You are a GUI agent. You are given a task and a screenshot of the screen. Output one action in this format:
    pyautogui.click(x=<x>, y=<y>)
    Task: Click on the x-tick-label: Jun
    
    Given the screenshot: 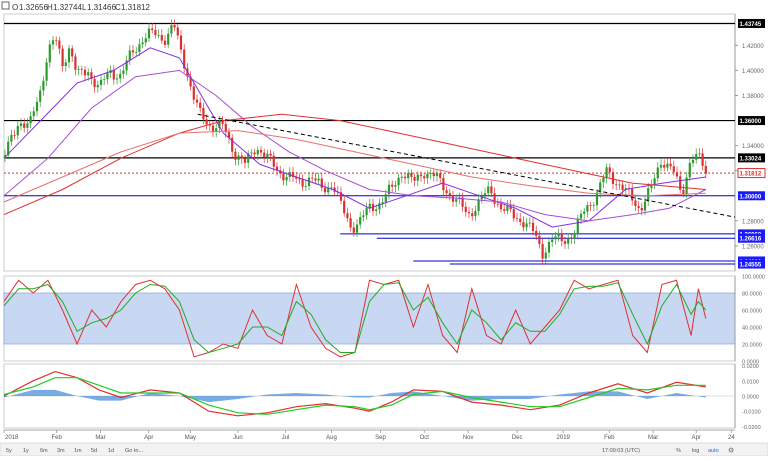 What is the action you would take?
    pyautogui.click(x=238, y=438)
    